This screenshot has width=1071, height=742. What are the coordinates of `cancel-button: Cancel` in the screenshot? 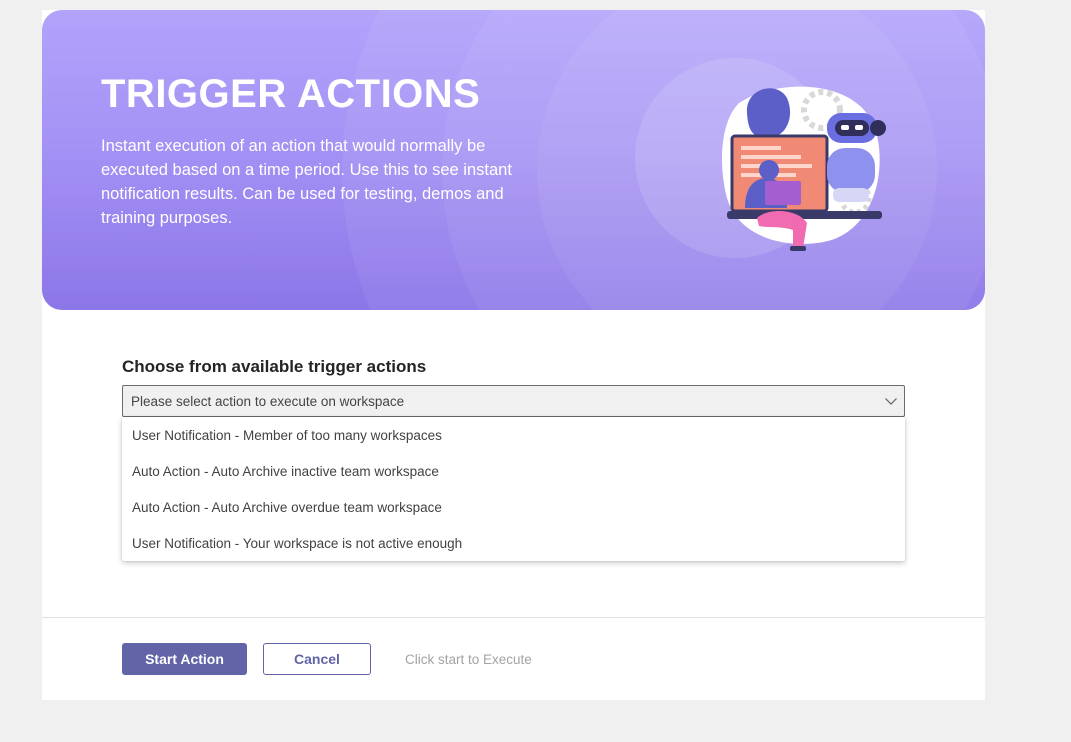 It's located at (317, 659).